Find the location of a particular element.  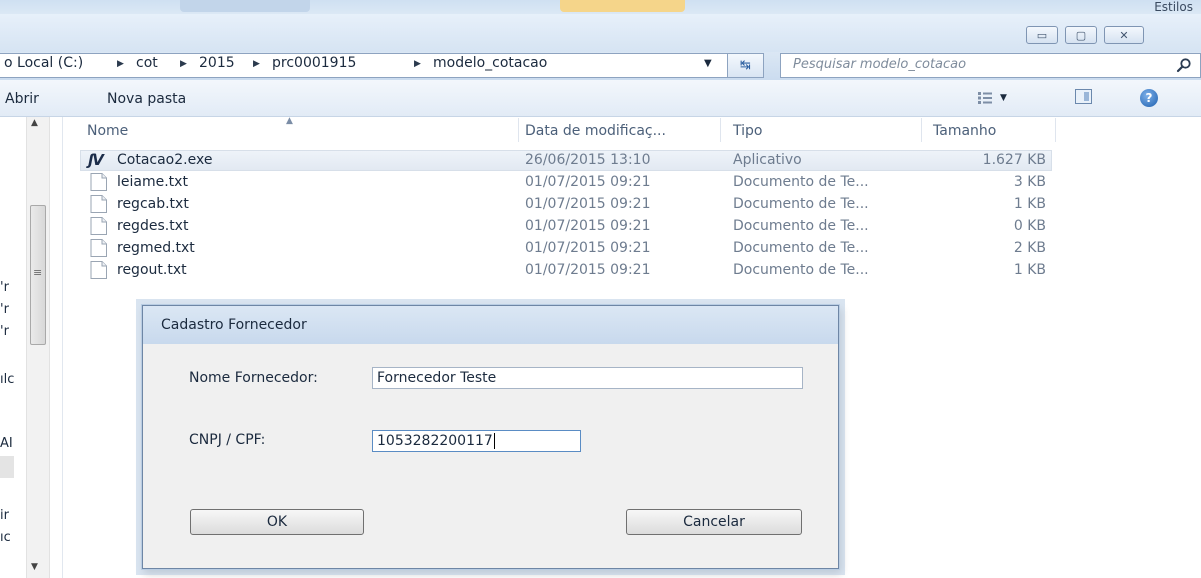

ok-button-label: OK is located at coordinates (277, 522).